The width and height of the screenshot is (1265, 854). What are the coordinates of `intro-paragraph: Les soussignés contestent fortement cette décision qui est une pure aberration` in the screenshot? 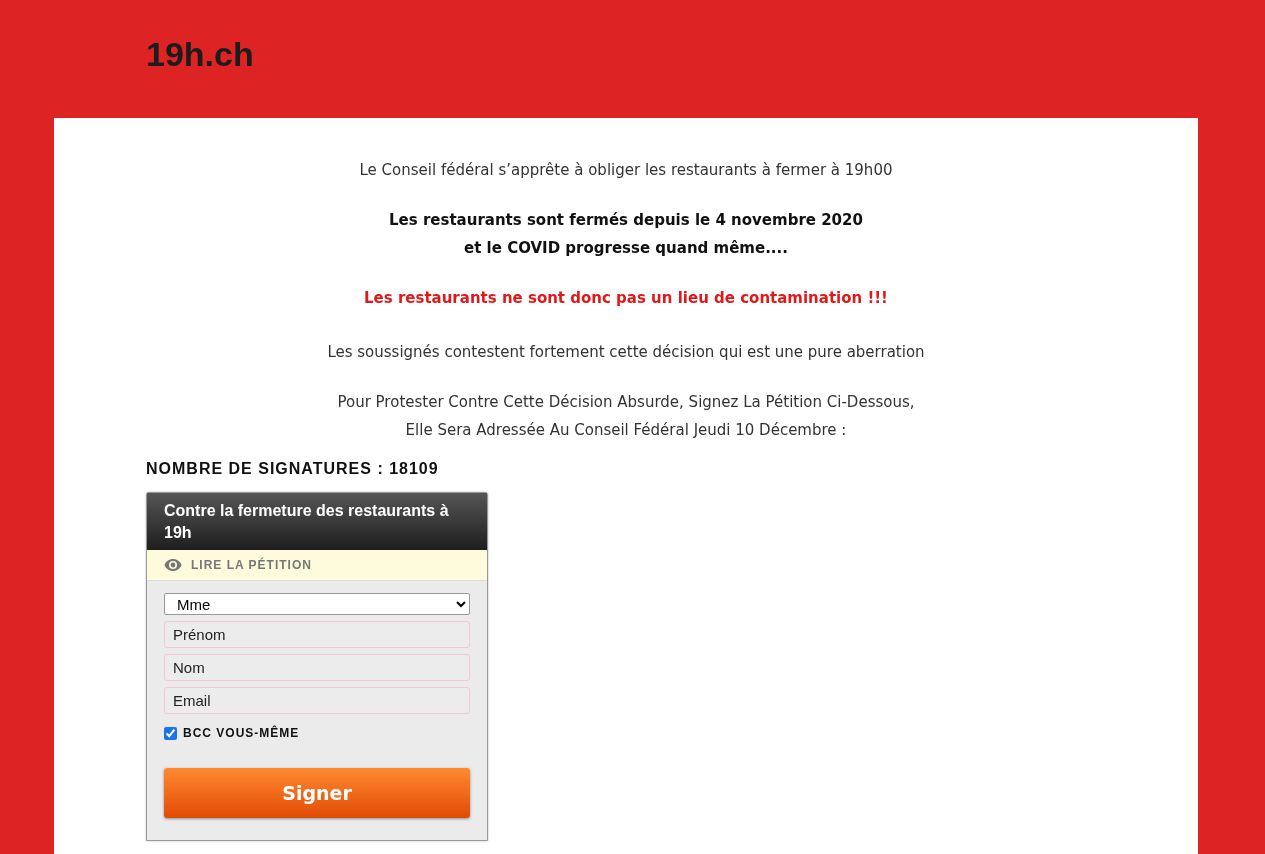 It's located at (626, 352).